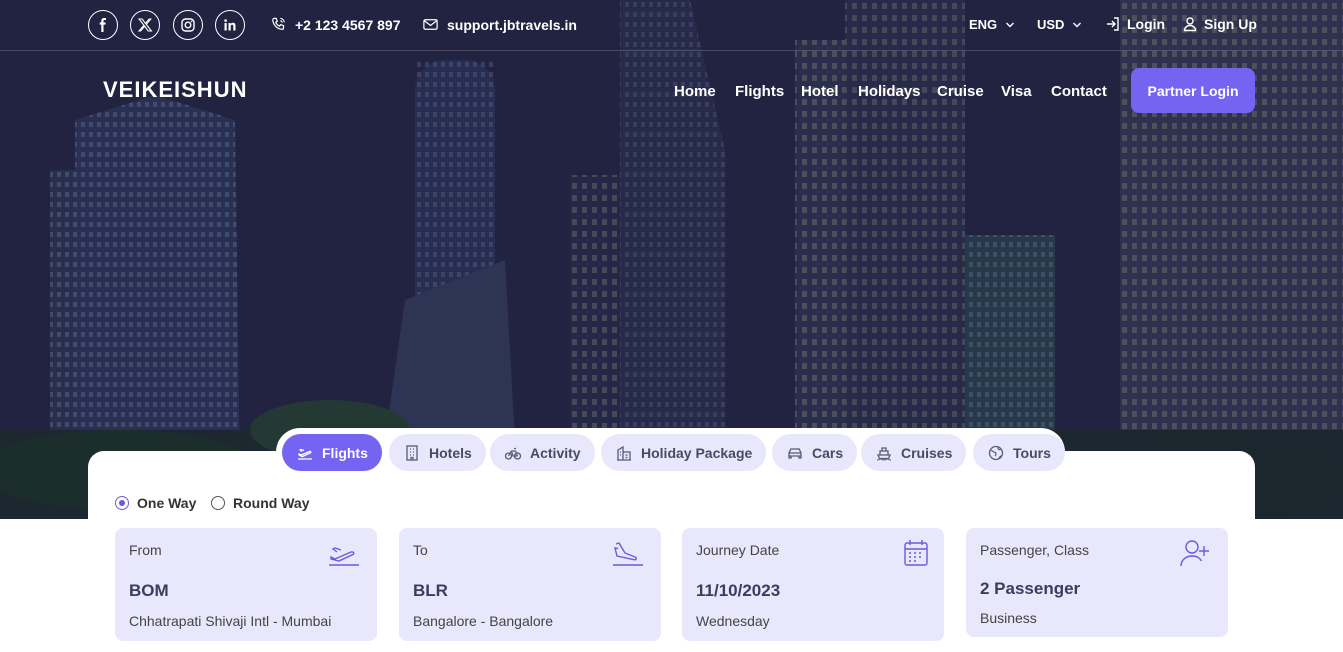  What do you see at coordinates (624, 453) in the screenshot?
I see `holiday-icon` at bounding box center [624, 453].